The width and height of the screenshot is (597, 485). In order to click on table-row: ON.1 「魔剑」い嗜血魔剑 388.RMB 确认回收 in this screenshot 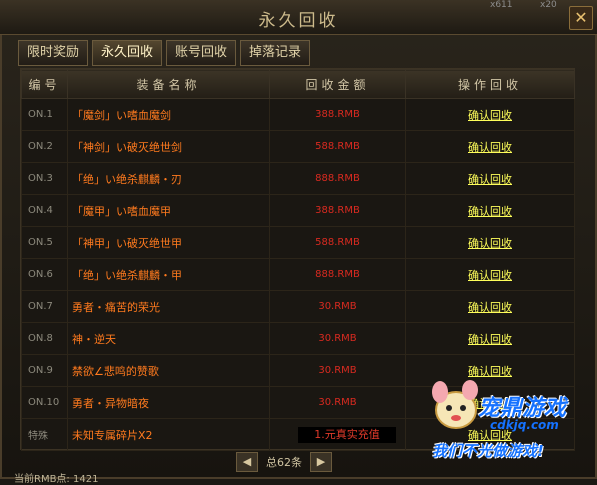, I will do `click(298, 114)`.